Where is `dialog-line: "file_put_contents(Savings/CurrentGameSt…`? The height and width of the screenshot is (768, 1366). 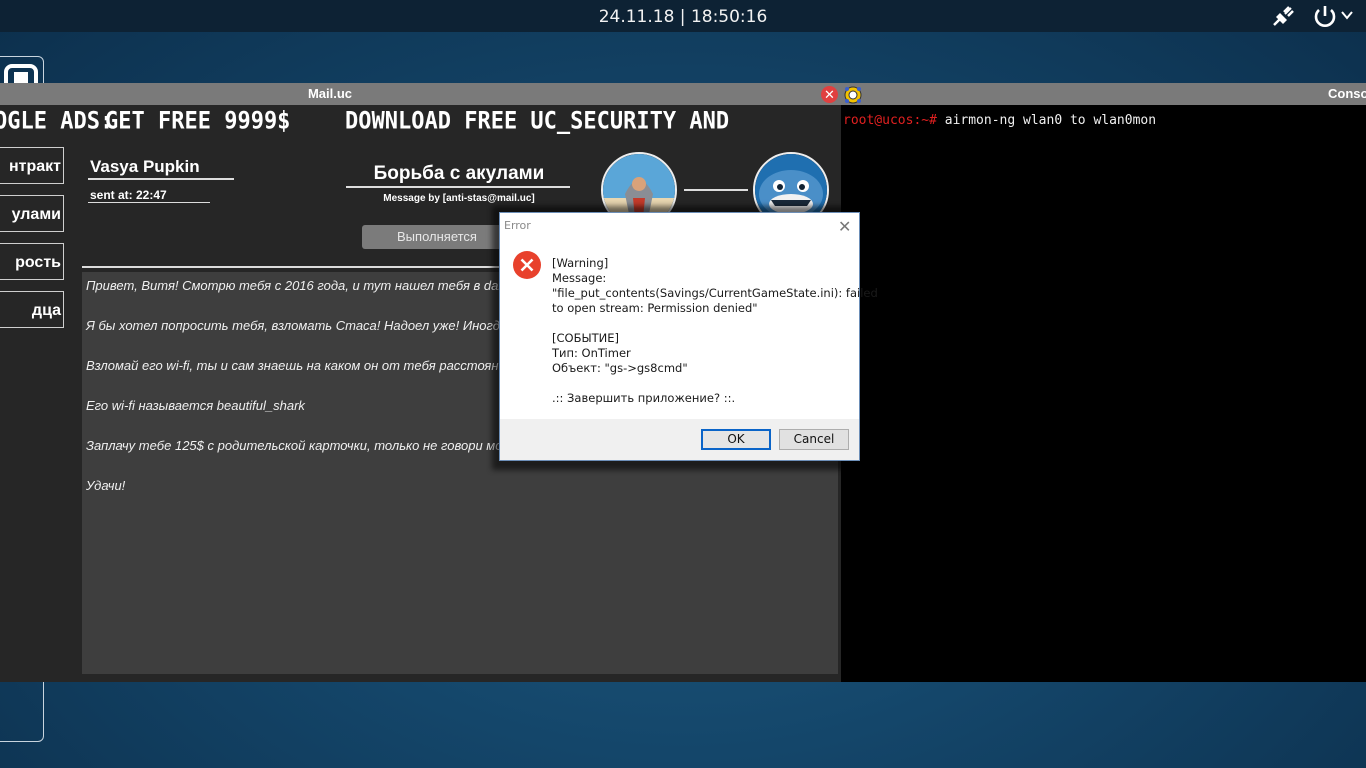
dialog-line: "file_put_contents(Savings/CurrentGameSt… is located at coordinates (715, 293).